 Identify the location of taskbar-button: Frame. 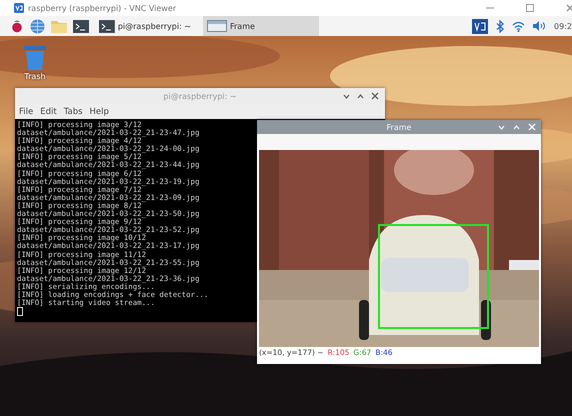
(261, 26).